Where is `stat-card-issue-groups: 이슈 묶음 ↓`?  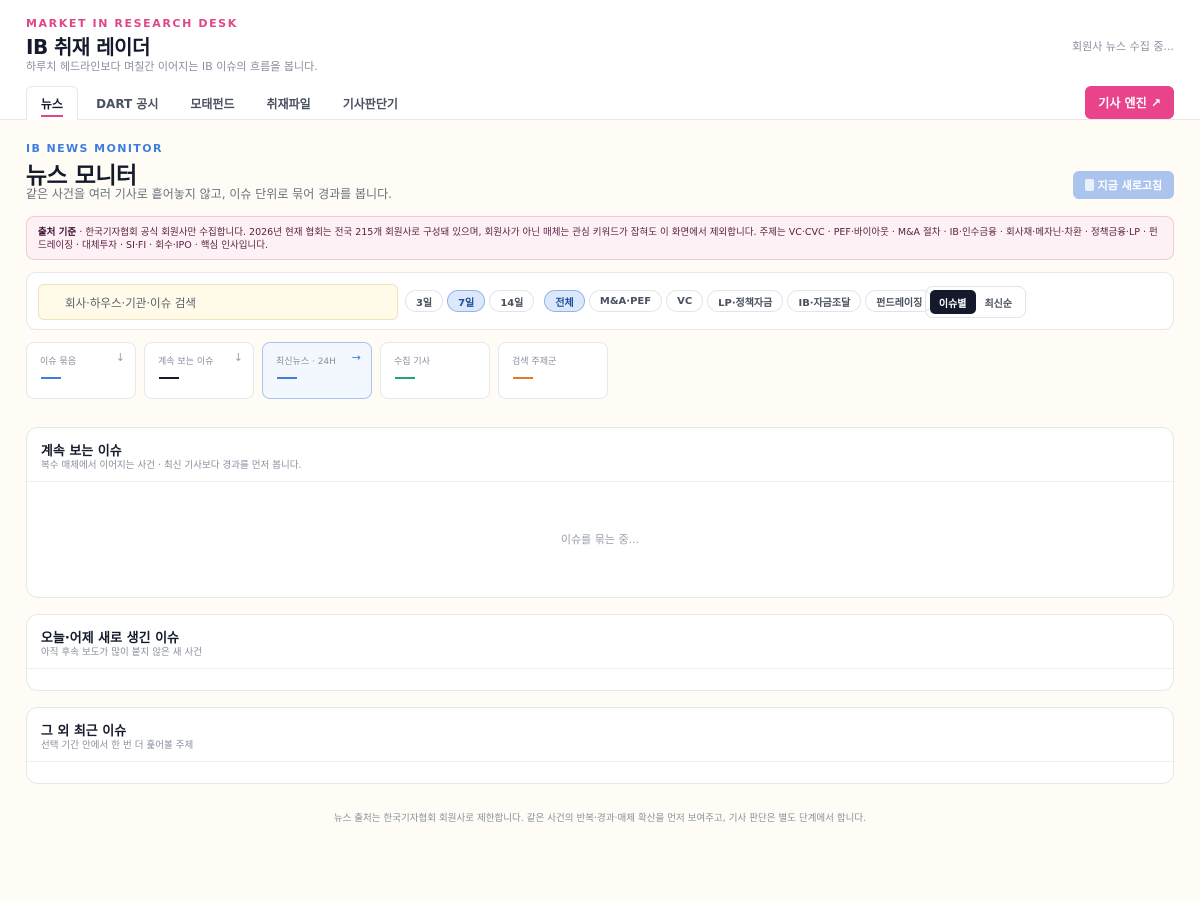 stat-card-issue-groups: 이슈 묶음 ↓ is located at coordinates (81, 370).